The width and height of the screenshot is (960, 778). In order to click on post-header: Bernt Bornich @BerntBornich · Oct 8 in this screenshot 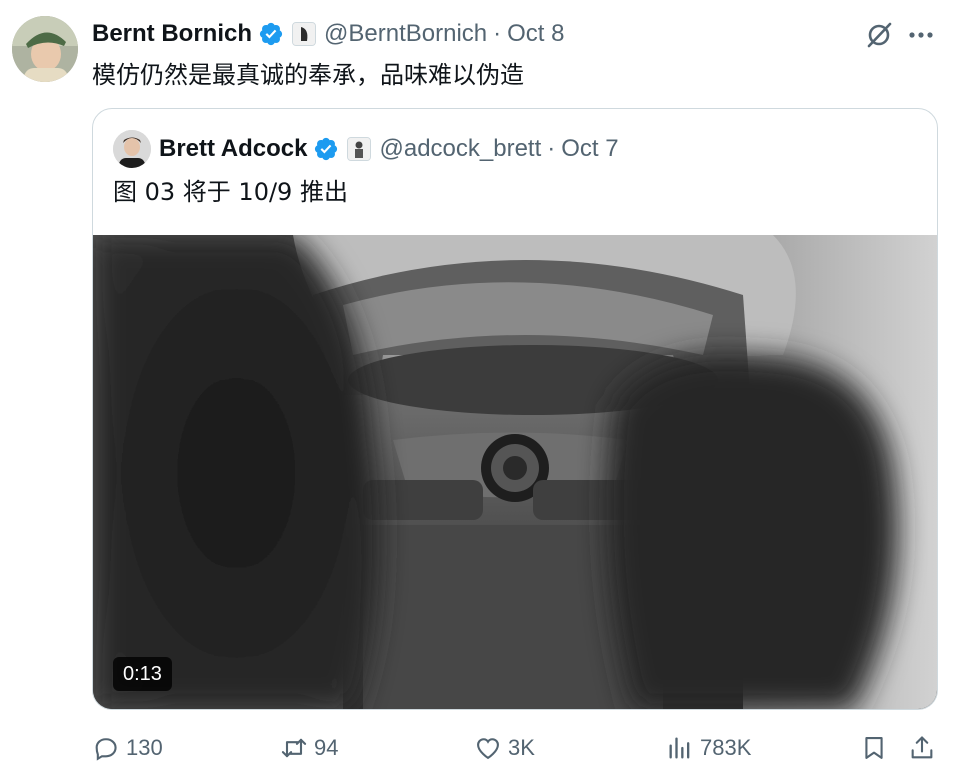, I will do `click(328, 34)`.